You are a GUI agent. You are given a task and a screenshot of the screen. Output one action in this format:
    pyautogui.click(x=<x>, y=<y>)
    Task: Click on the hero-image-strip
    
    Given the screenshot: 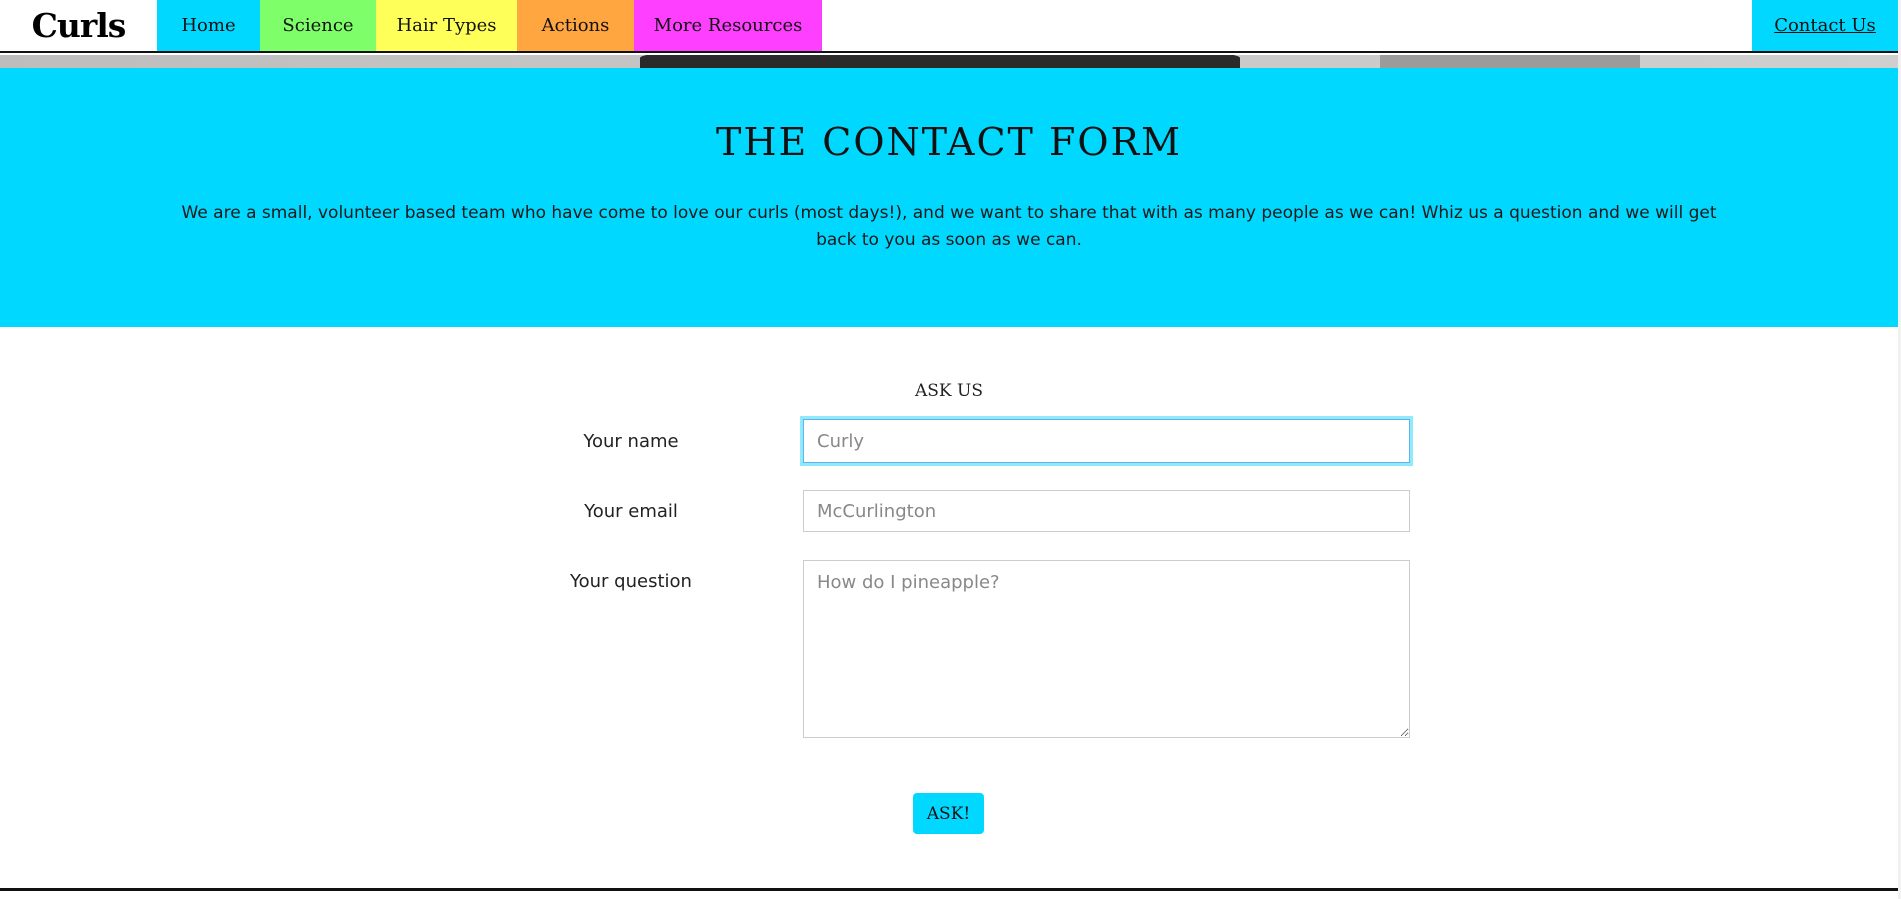 What is the action you would take?
    pyautogui.click(x=949, y=61)
    